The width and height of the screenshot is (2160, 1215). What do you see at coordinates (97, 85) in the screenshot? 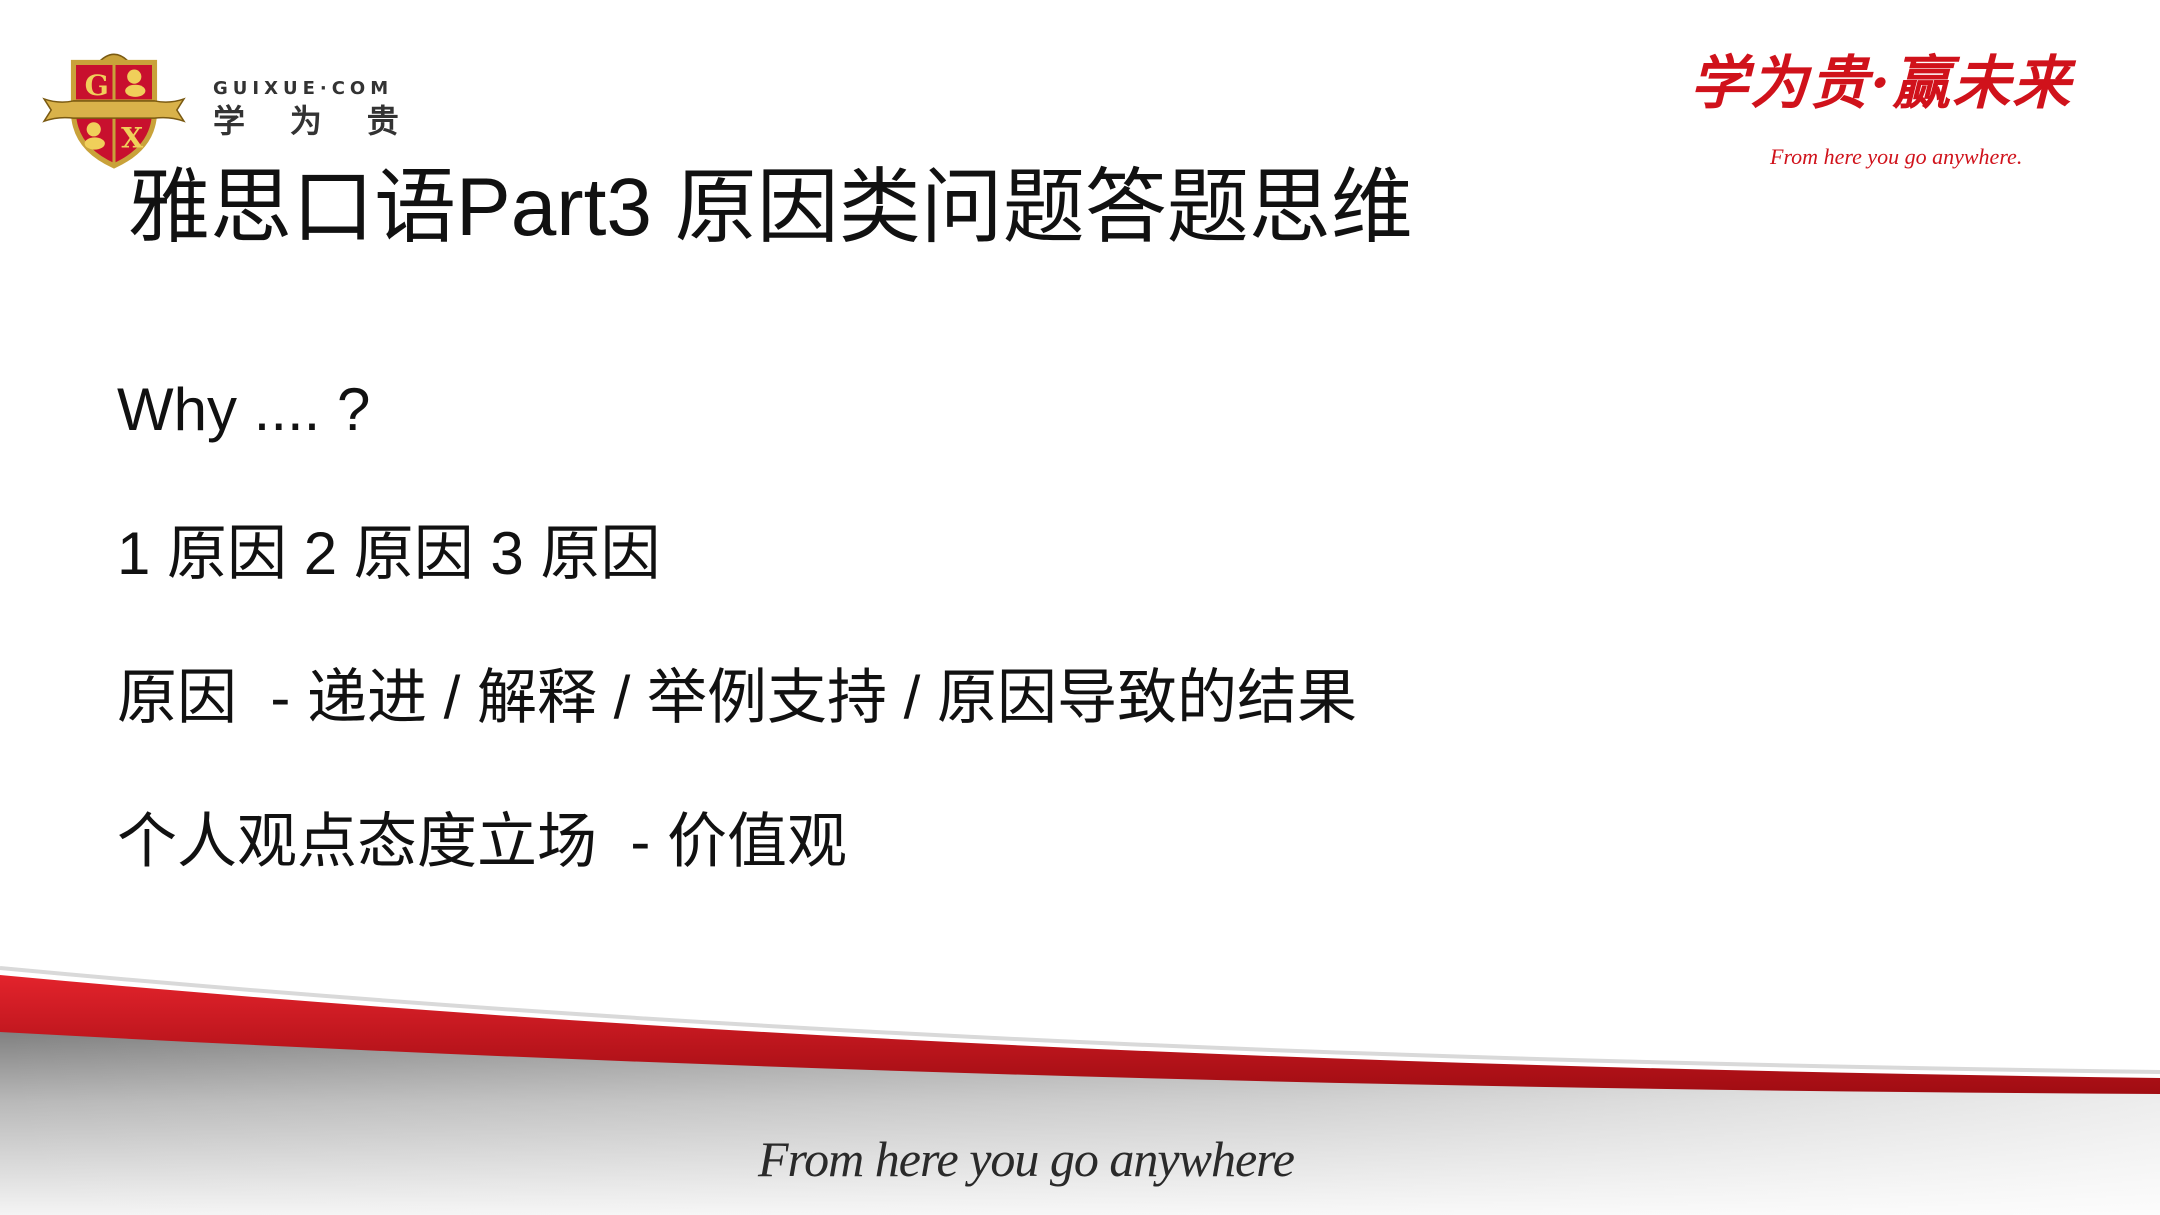
I see `shield-letter-g: G` at bounding box center [97, 85].